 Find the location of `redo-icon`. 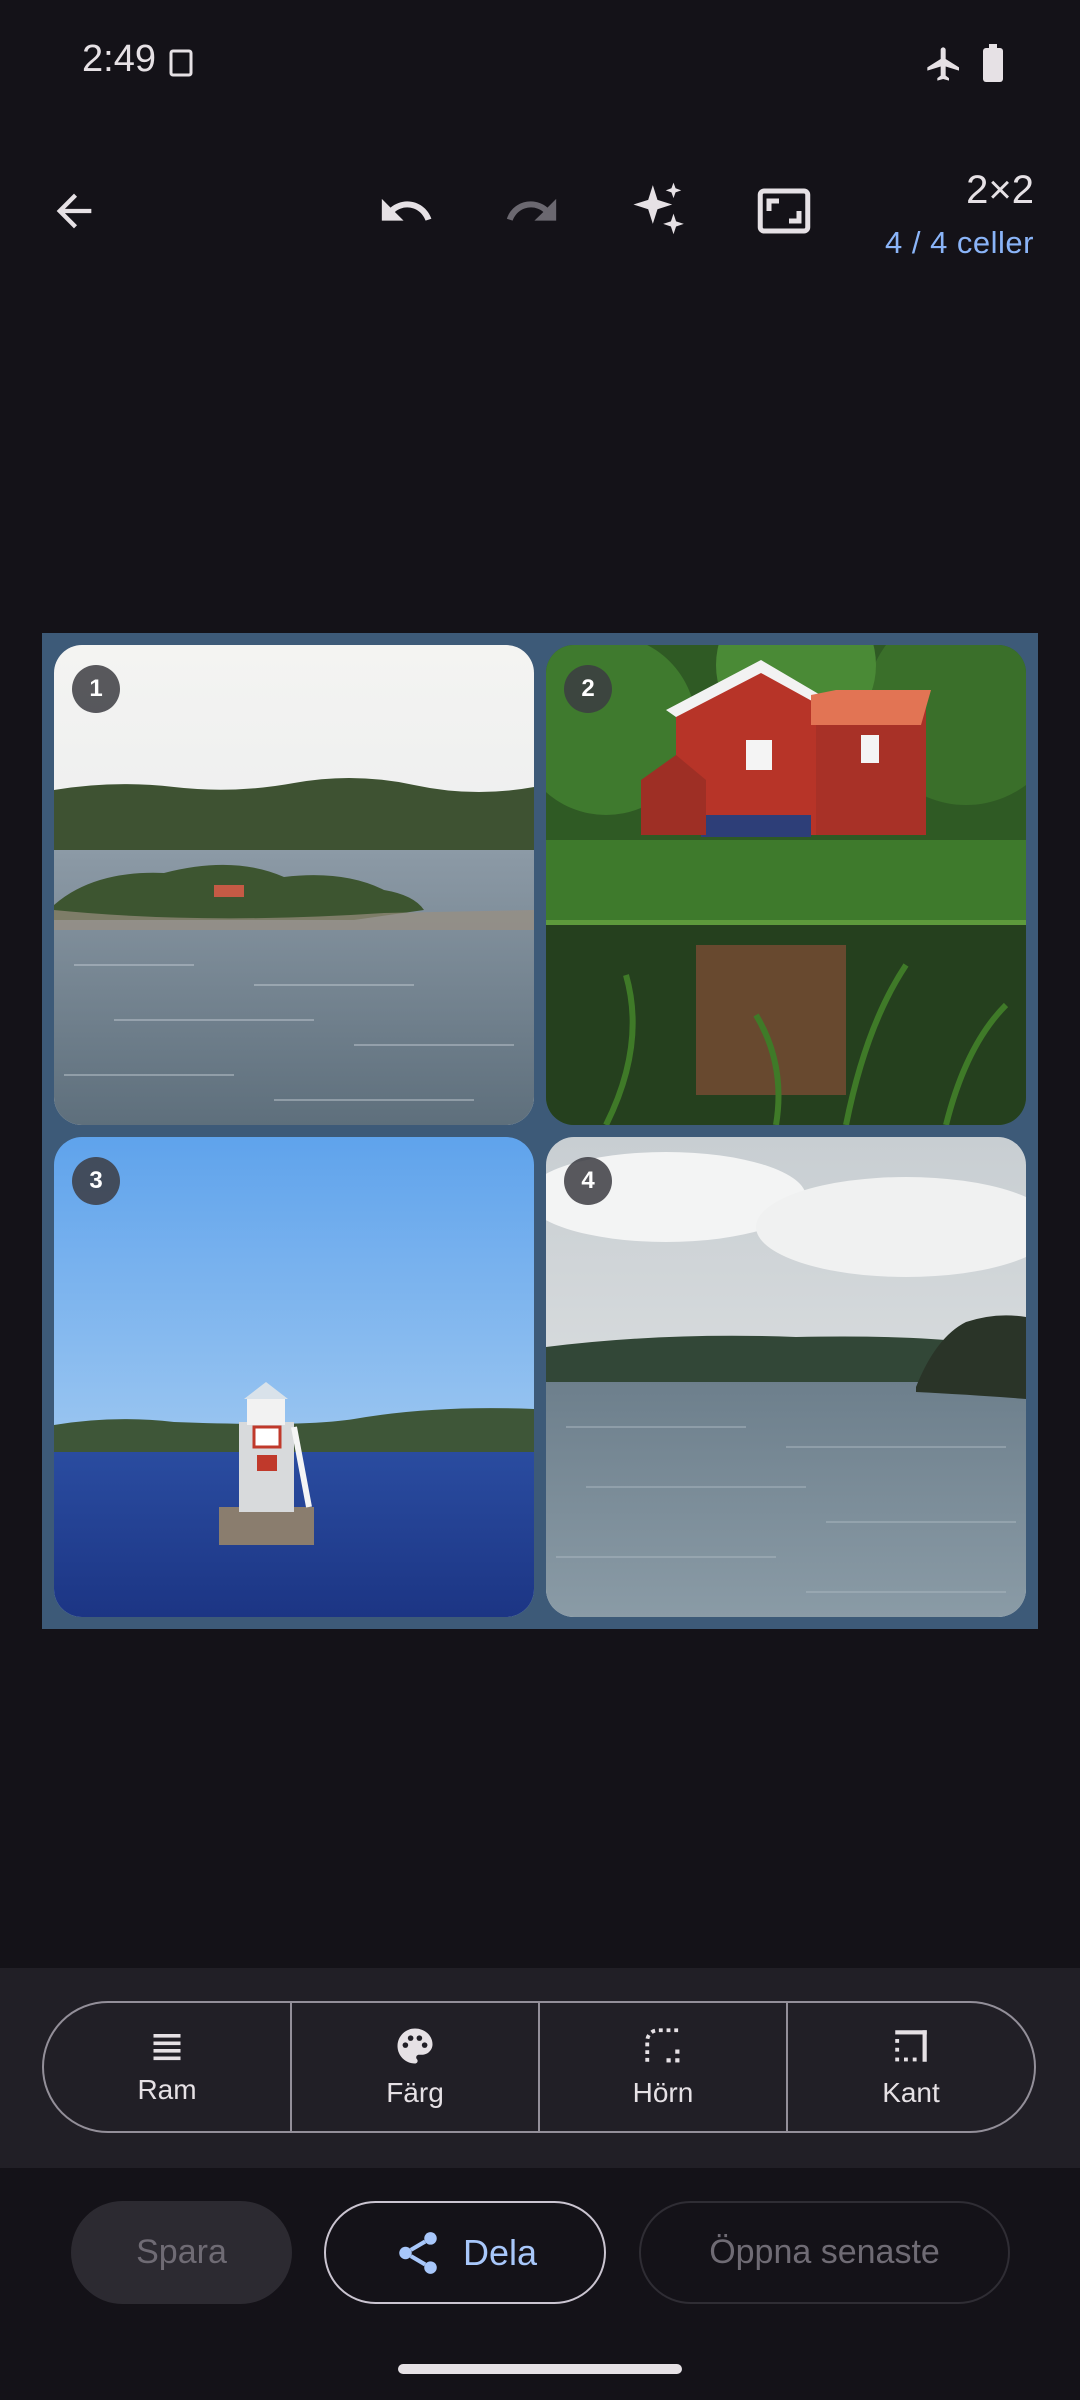

redo-icon is located at coordinates (531, 209).